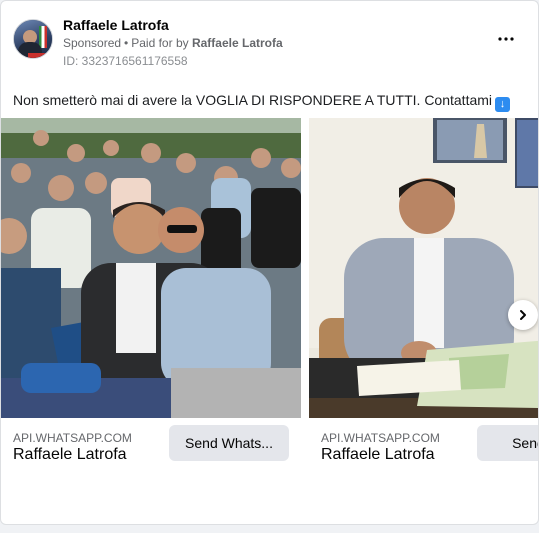 The image size is (539, 533). I want to click on paid-for-label: Paid for by, so click(160, 43).